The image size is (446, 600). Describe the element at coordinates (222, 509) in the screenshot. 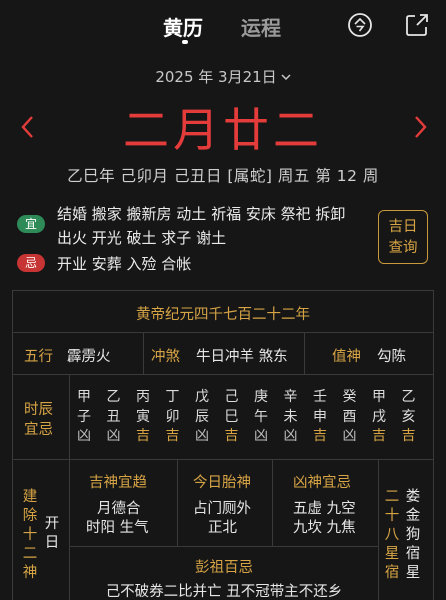

I see `taishen-line-1: 占门厕外` at that location.